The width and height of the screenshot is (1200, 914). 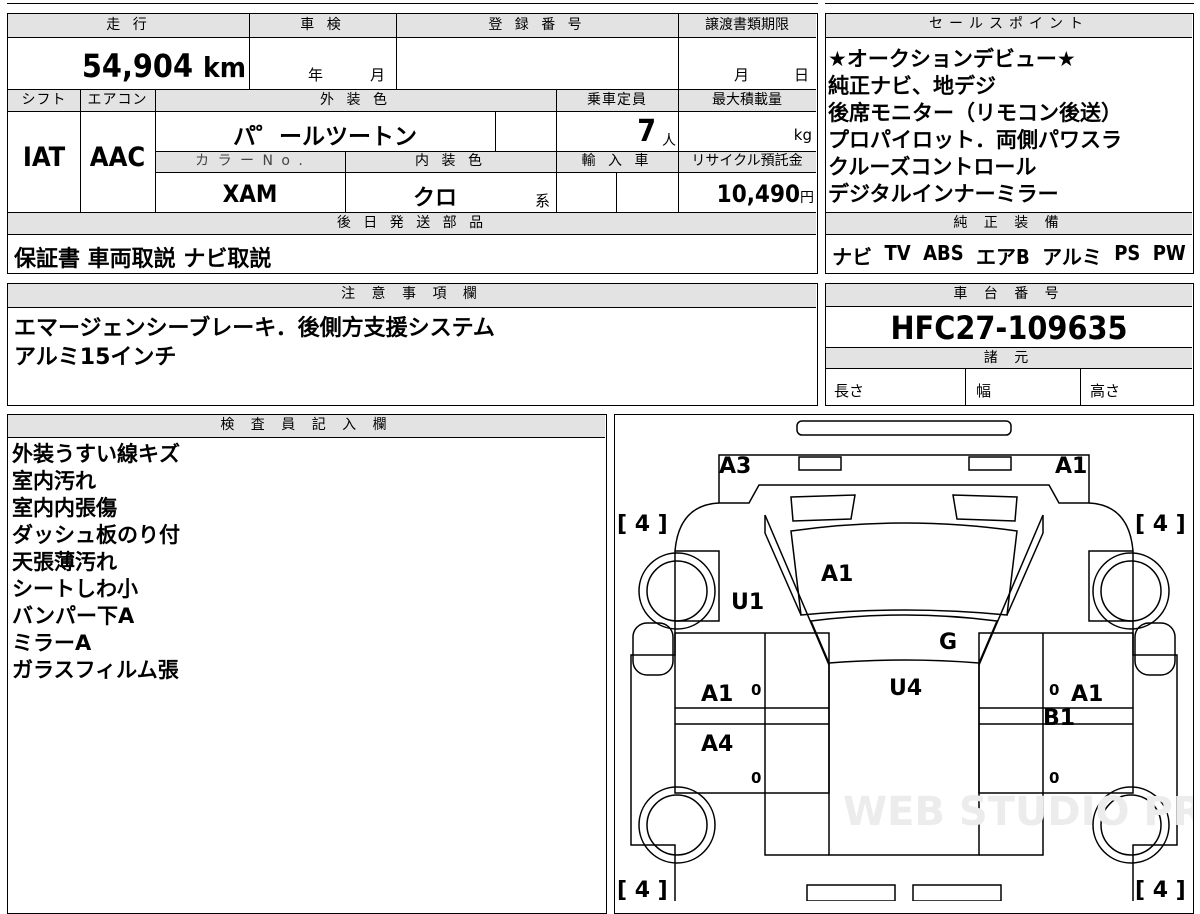 What do you see at coordinates (117, 157) in the screenshot?
I see `ac-value: AAC` at bounding box center [117, 157].